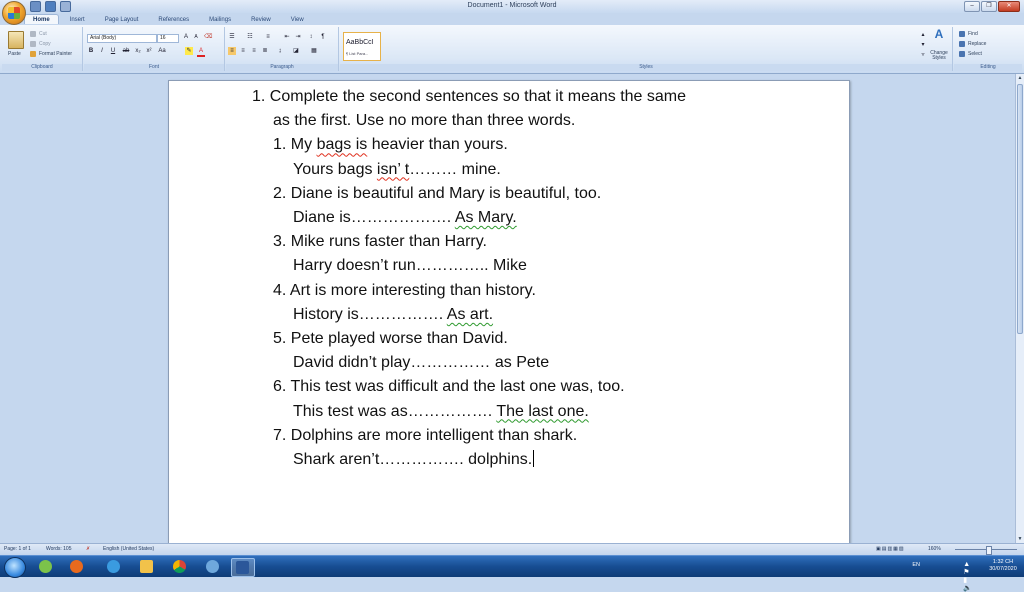 The width and height of the screenshot is (1024, 592). What do you see at coordinates (977, 44) in the screenshot?
I see `replace-button: Replace` at bounding box center [977, 44].